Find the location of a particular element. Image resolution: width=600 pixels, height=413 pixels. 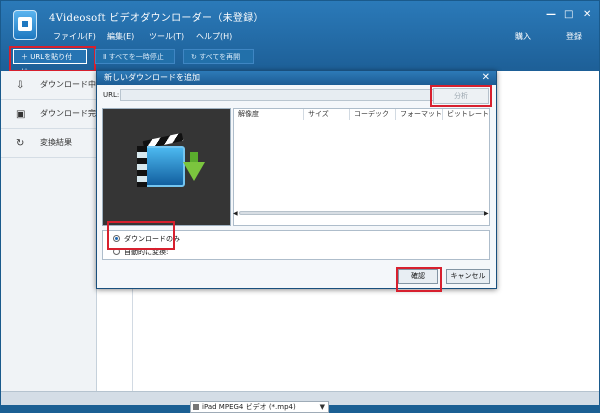

register-link: 登録 is located at coordinates (574, 36).